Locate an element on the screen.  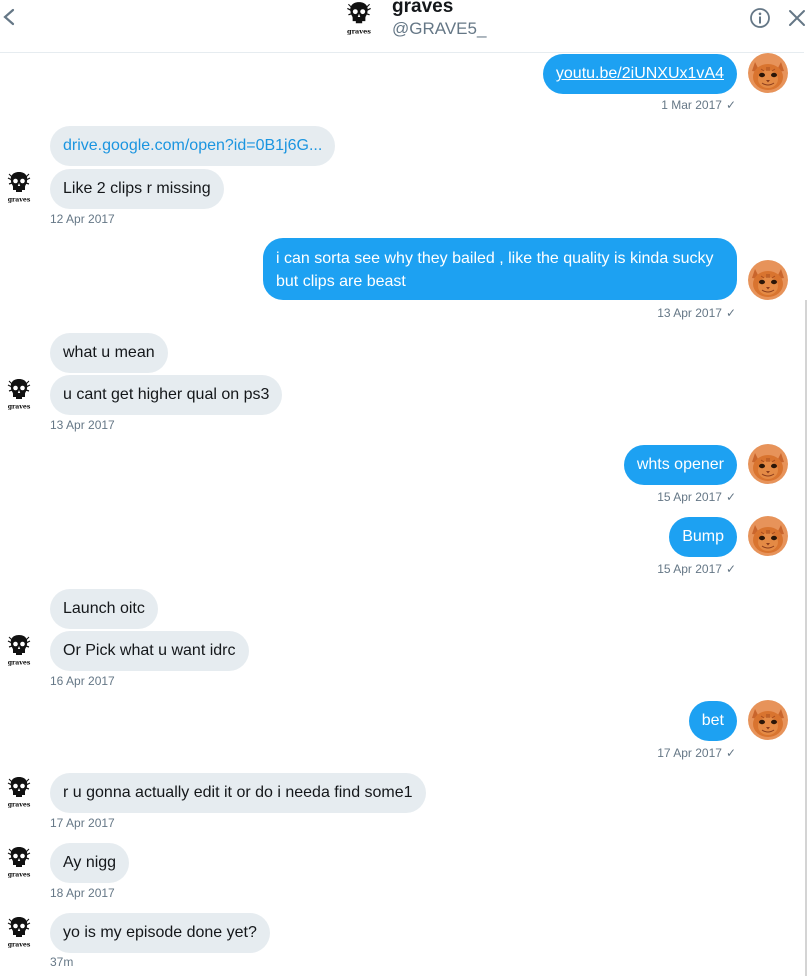
message-bubble-incoming: u cant get higher qual on ps3 is located at coordinates (166, 395).